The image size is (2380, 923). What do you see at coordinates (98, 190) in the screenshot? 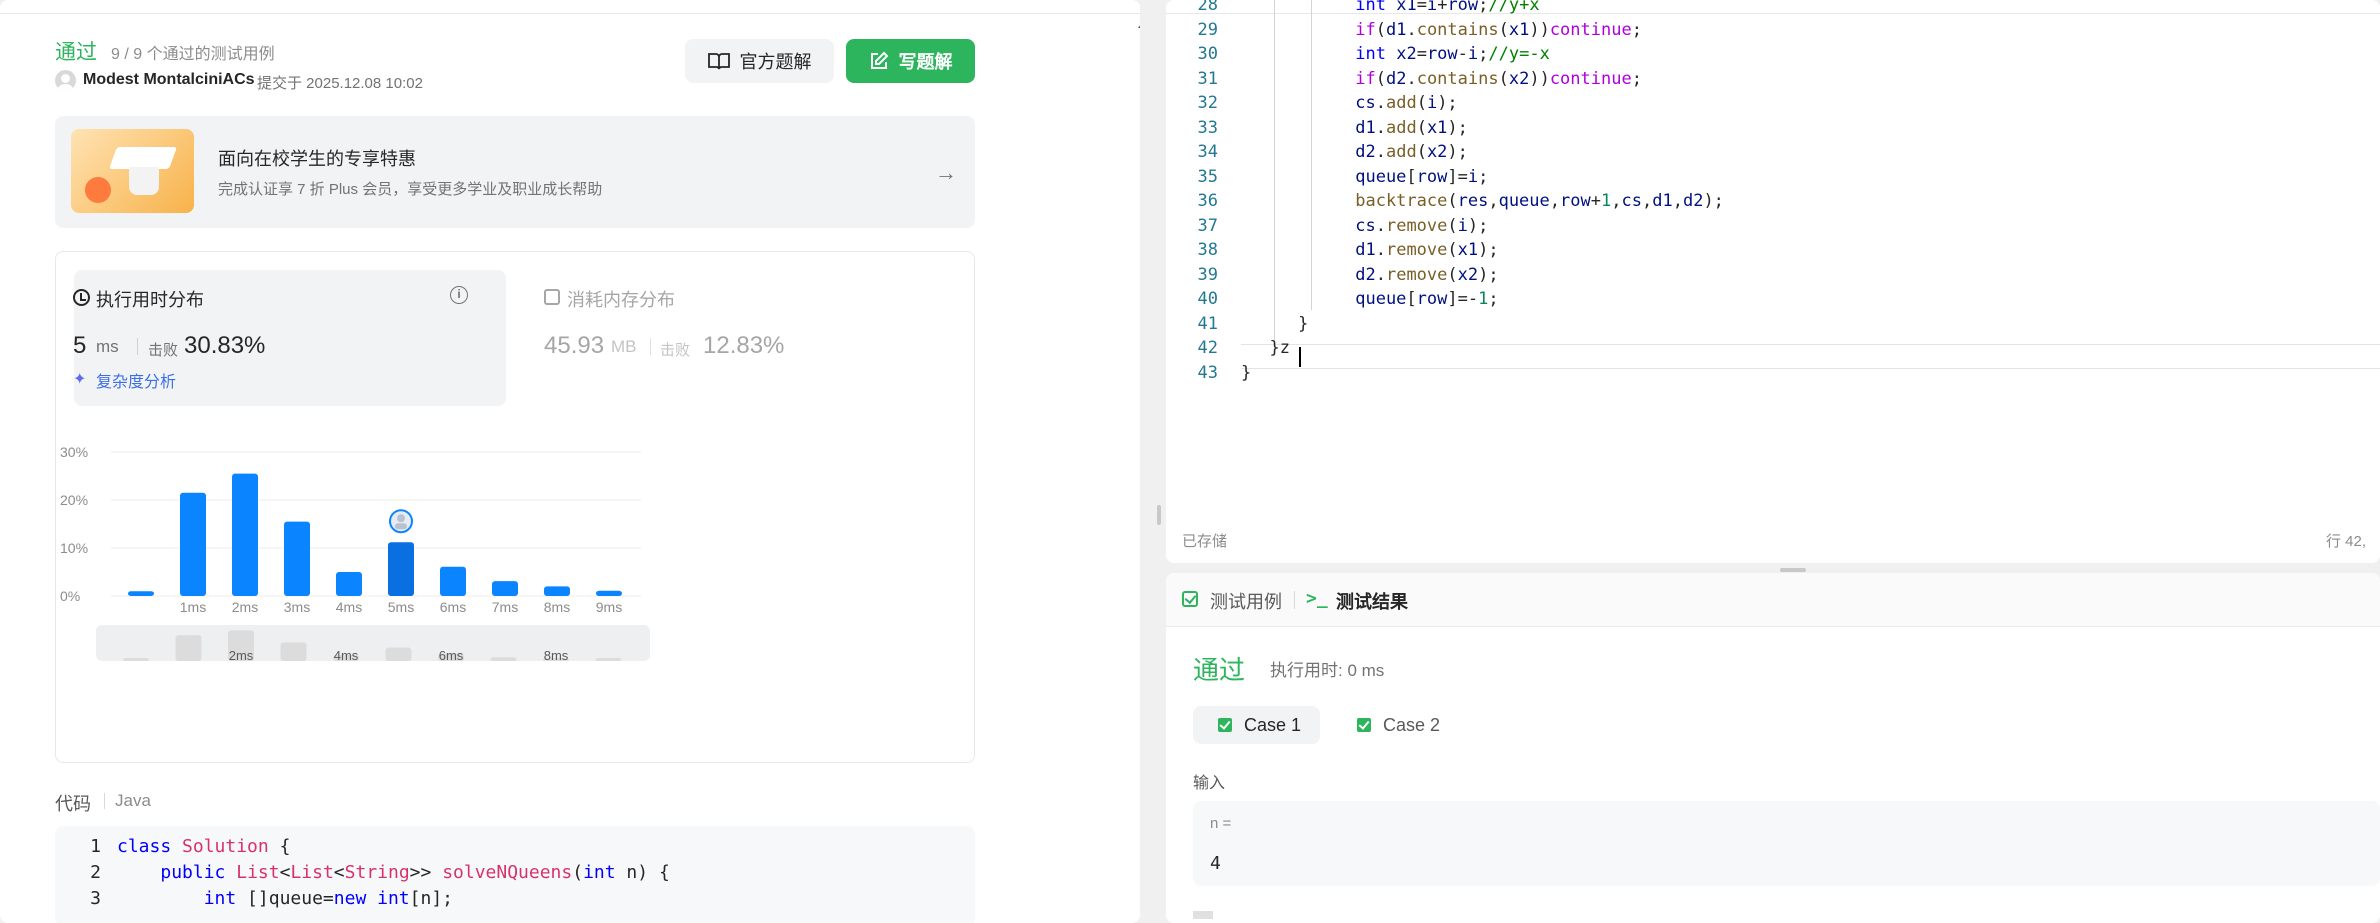
I see `promo-ball` at bounding box center [98, 190].